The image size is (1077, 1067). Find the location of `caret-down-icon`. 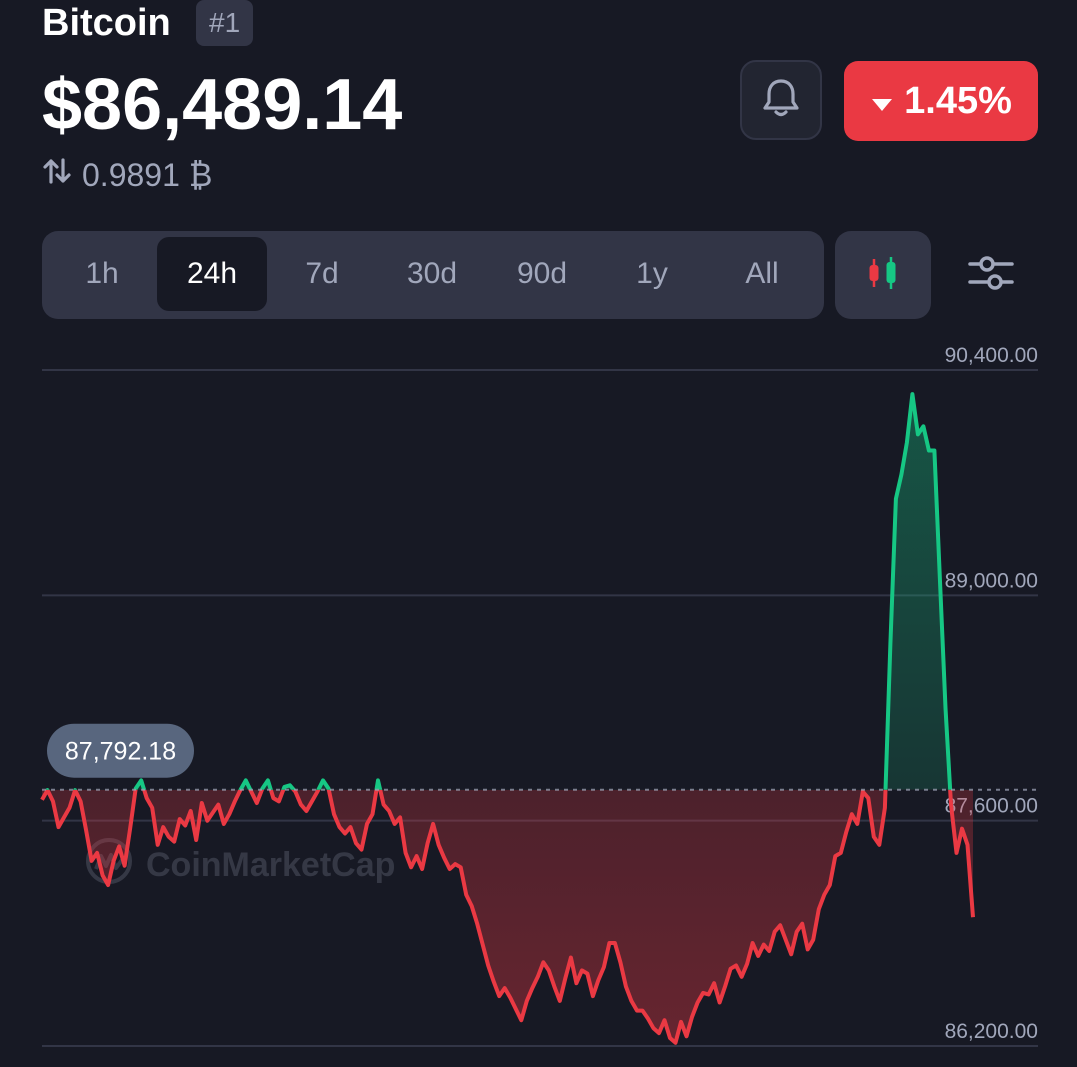

caret-down-icon is located at coordinates (882, 101).